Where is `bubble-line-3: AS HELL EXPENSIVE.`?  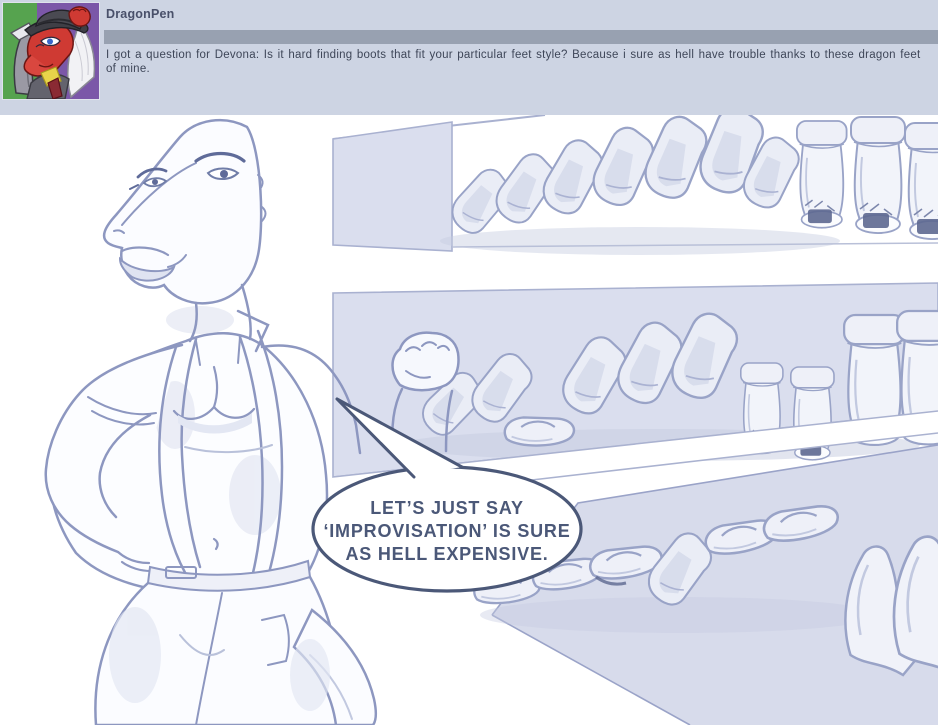 bubble-line-3: AS HELL EXPENSIVE. is located at coordinates (446, 554).